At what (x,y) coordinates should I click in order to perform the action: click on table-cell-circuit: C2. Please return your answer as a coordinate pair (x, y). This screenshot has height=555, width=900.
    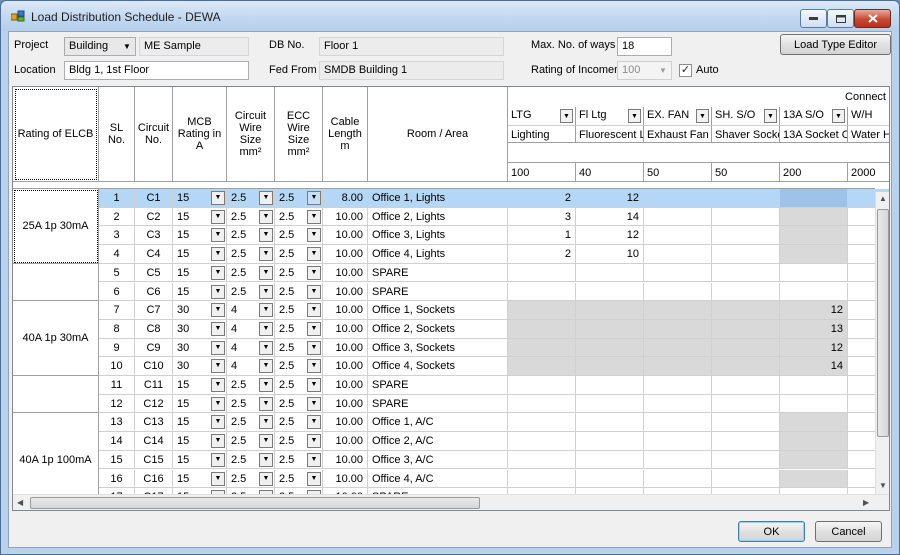
    Looking at the image, I should click on (154, 217).